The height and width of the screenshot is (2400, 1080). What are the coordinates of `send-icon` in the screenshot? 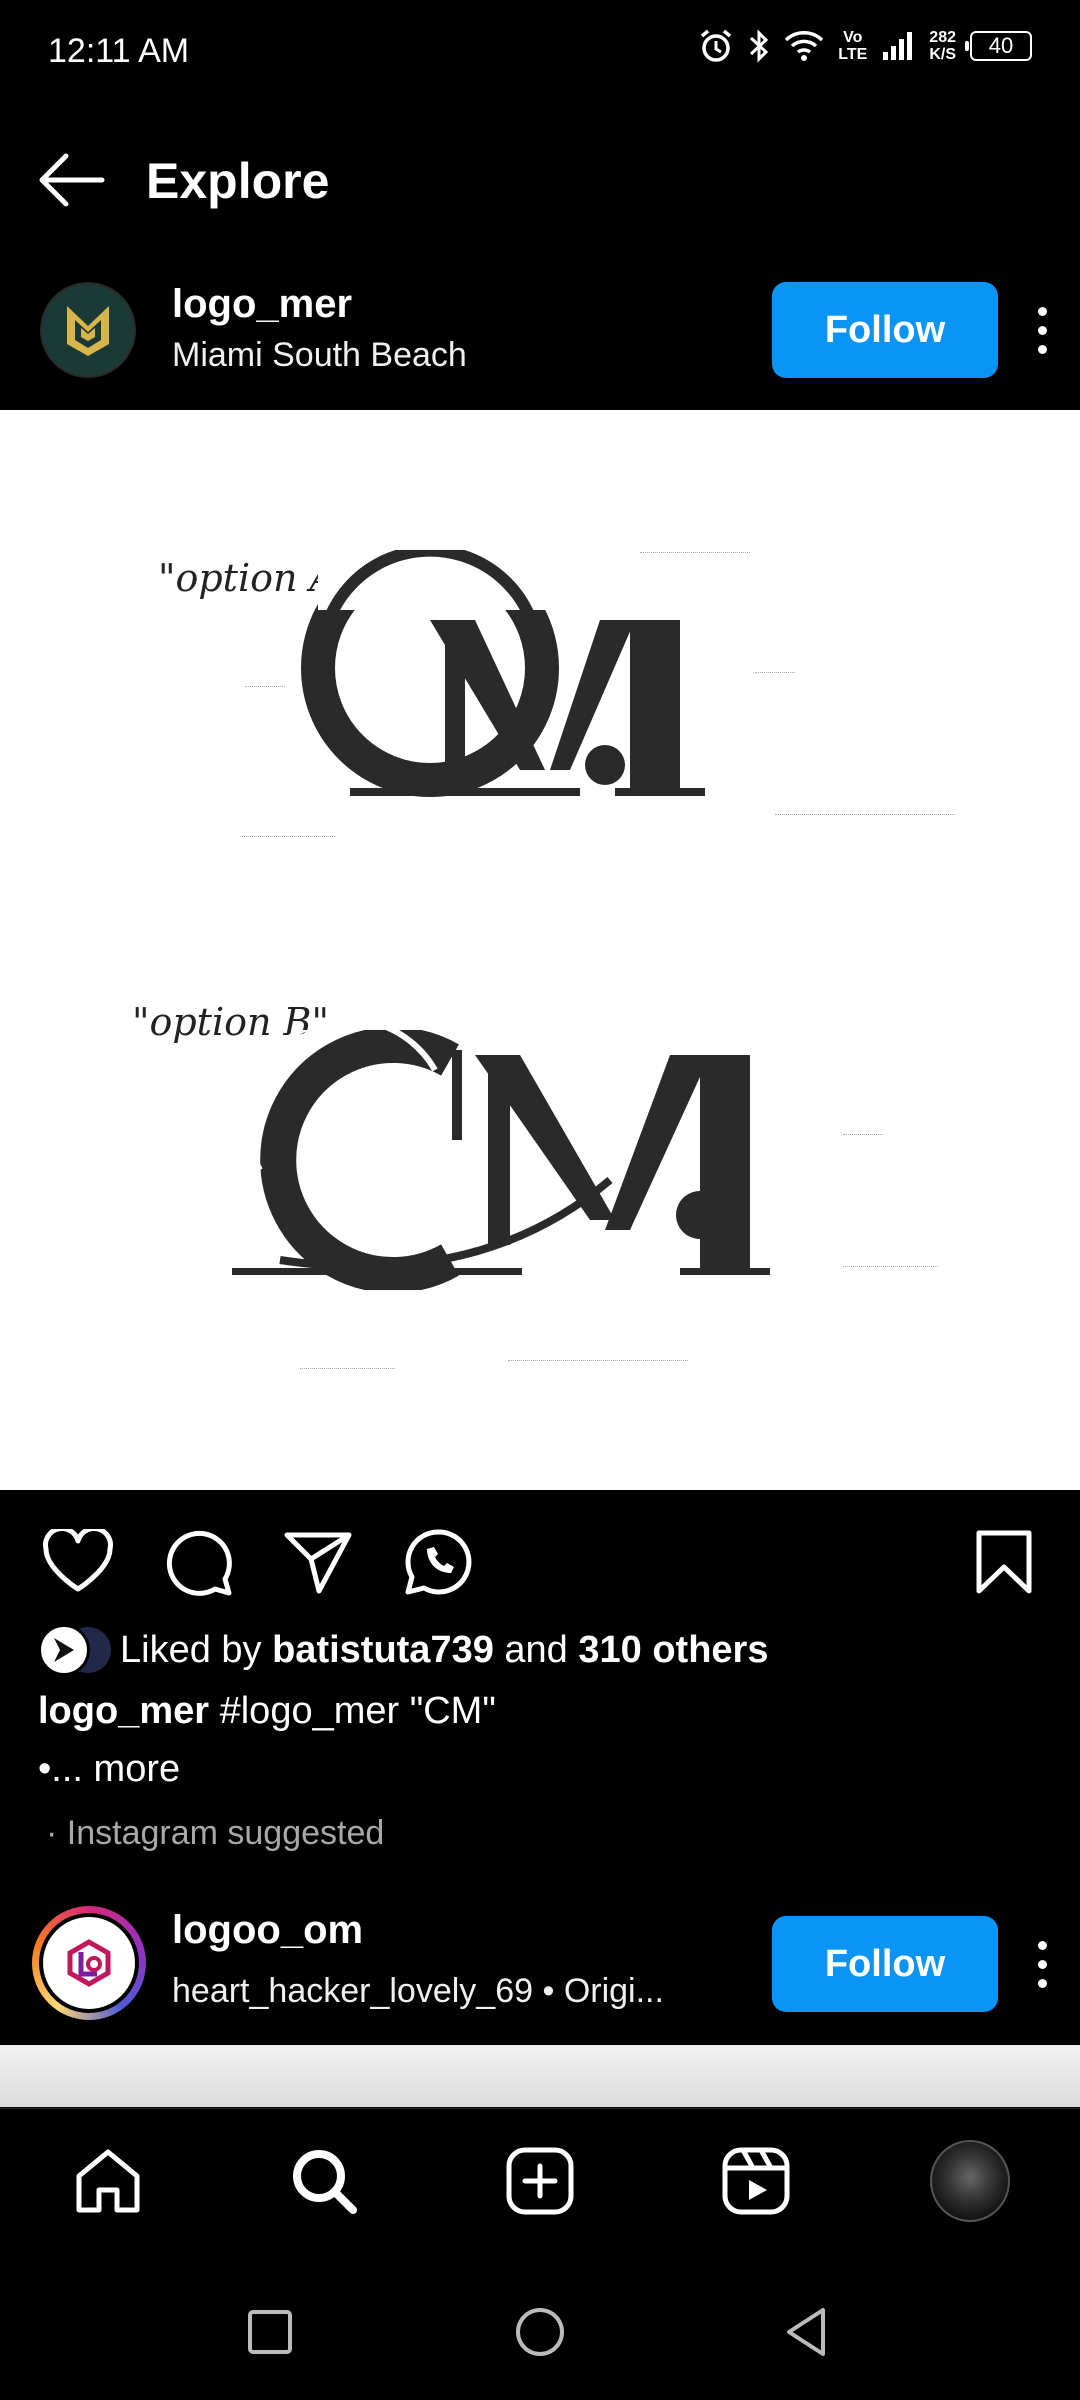 It's located at (318, 1563).